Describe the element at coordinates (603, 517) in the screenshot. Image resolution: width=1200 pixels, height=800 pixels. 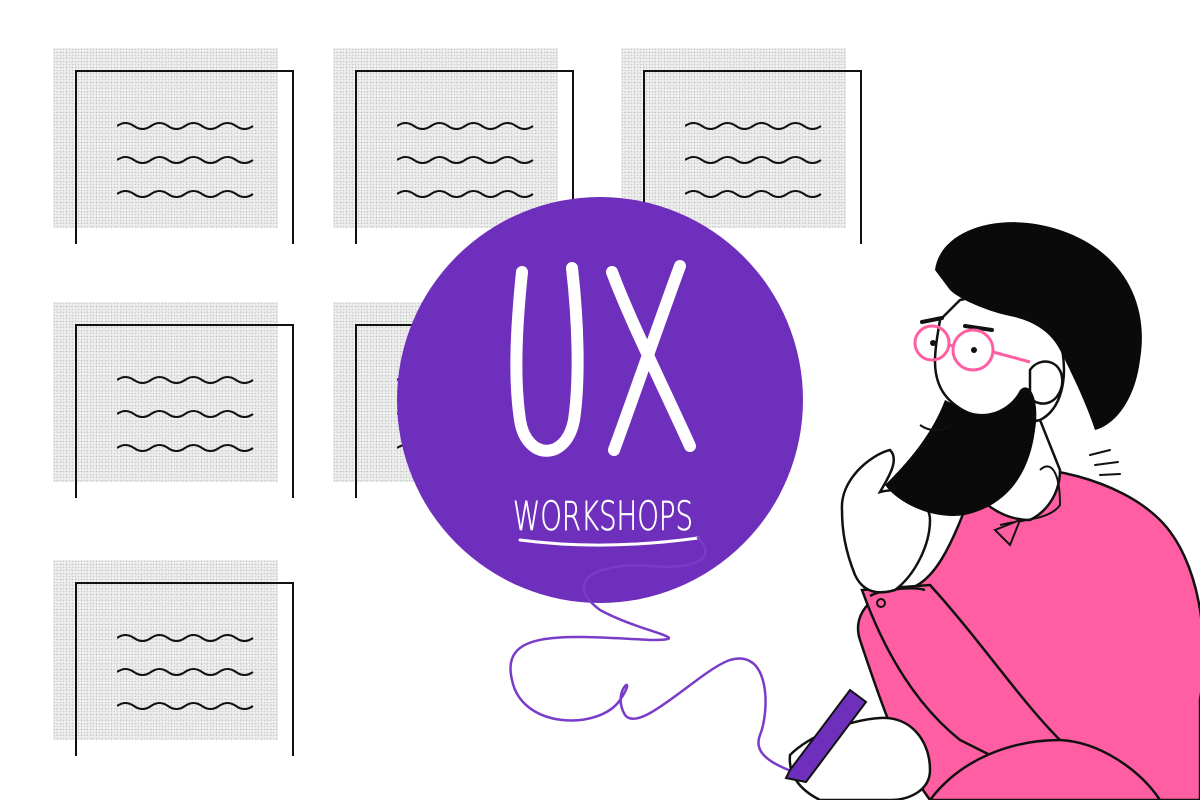
I see `workshops-label: WORKSHOPS` at that location.